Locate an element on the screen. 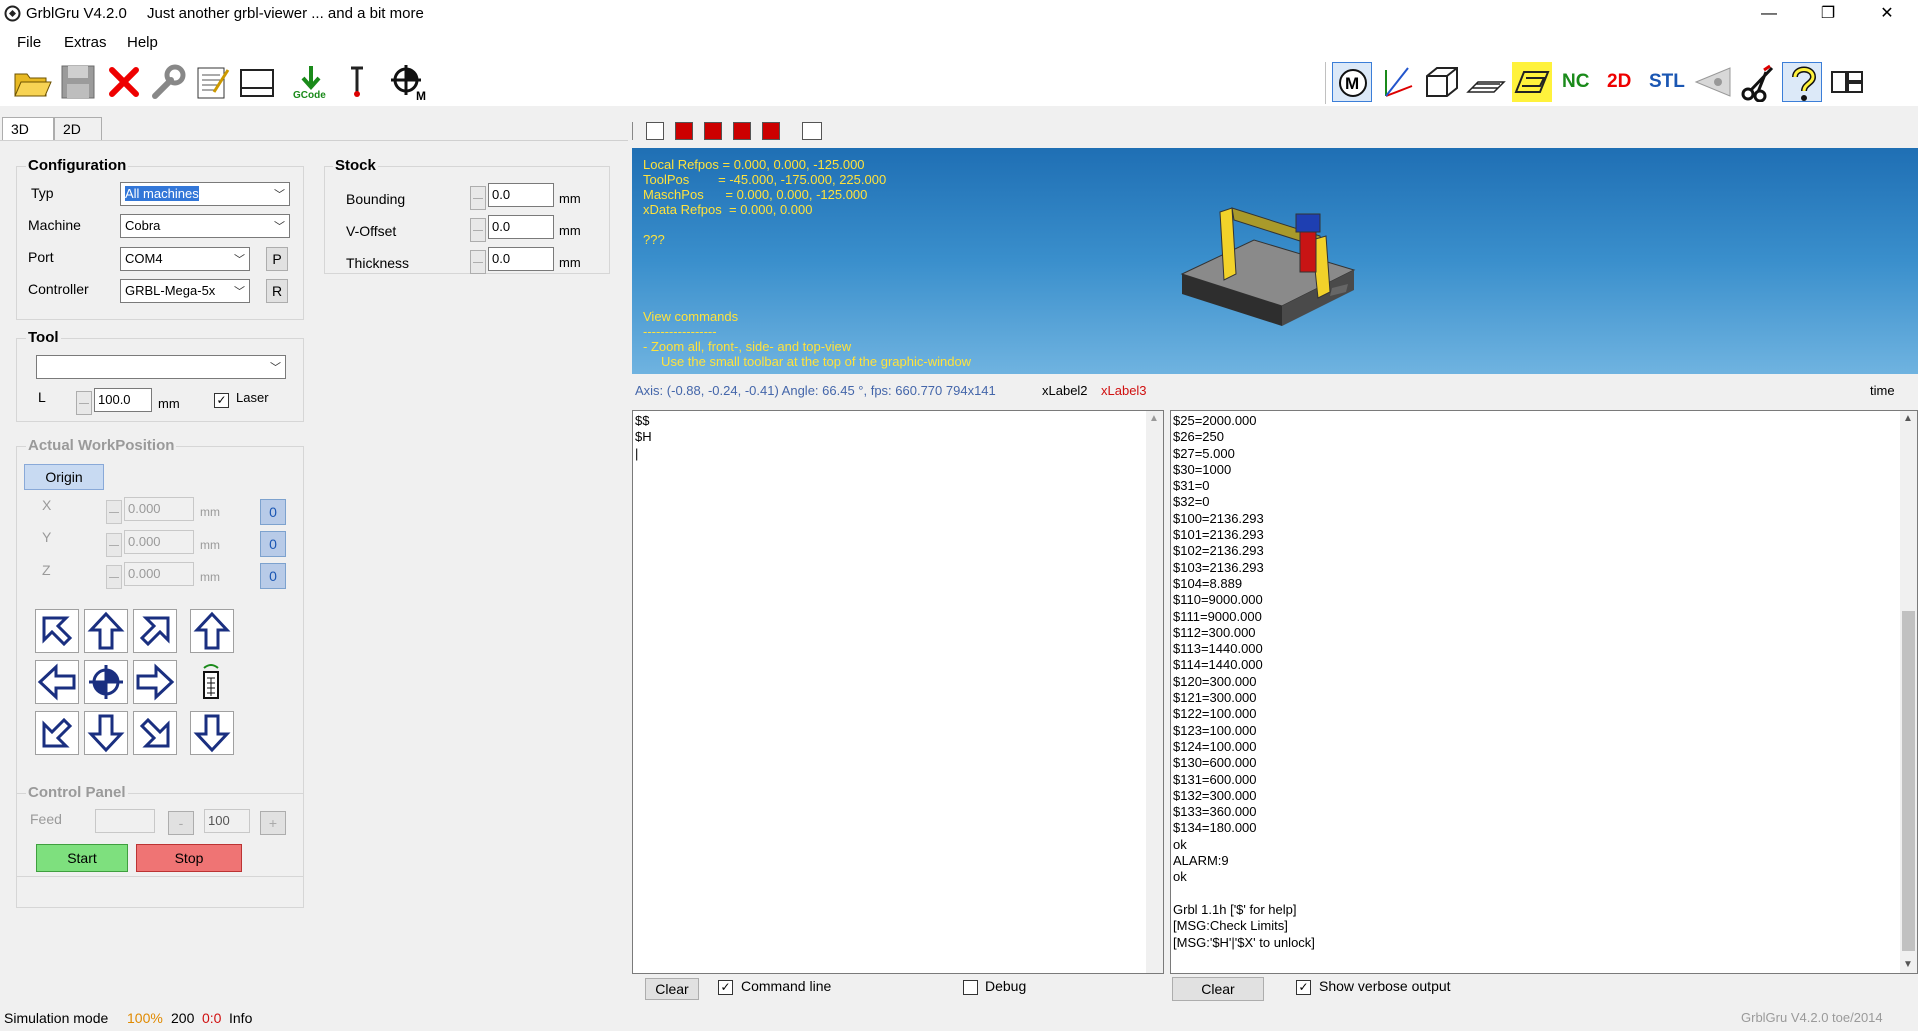 This screenshot has width=1918, height=1031. x-unit: mm is located at coordinates (210, 512).